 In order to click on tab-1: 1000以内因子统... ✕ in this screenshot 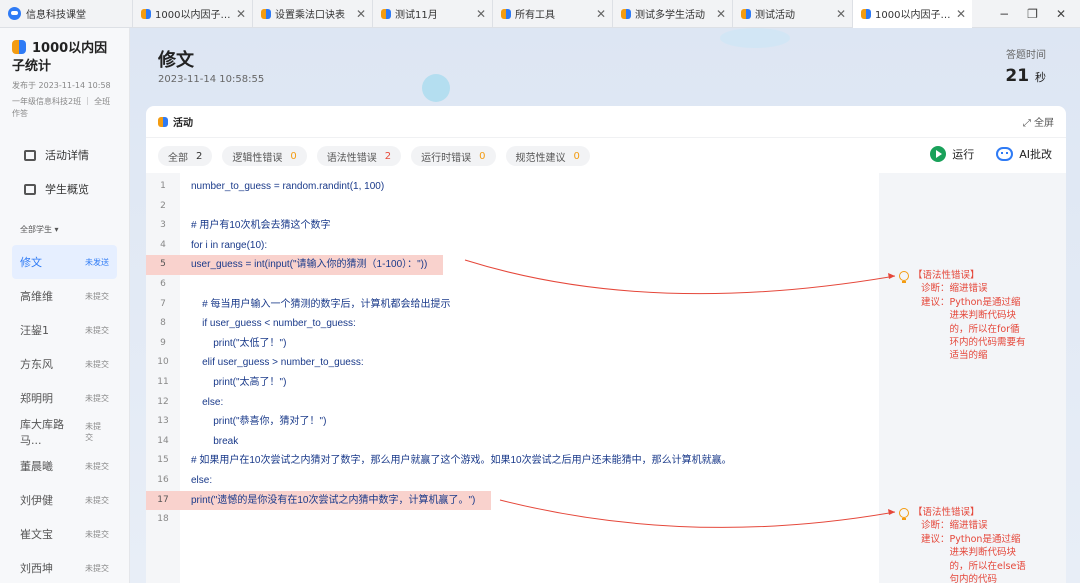, I will do `click(192, 14)`.